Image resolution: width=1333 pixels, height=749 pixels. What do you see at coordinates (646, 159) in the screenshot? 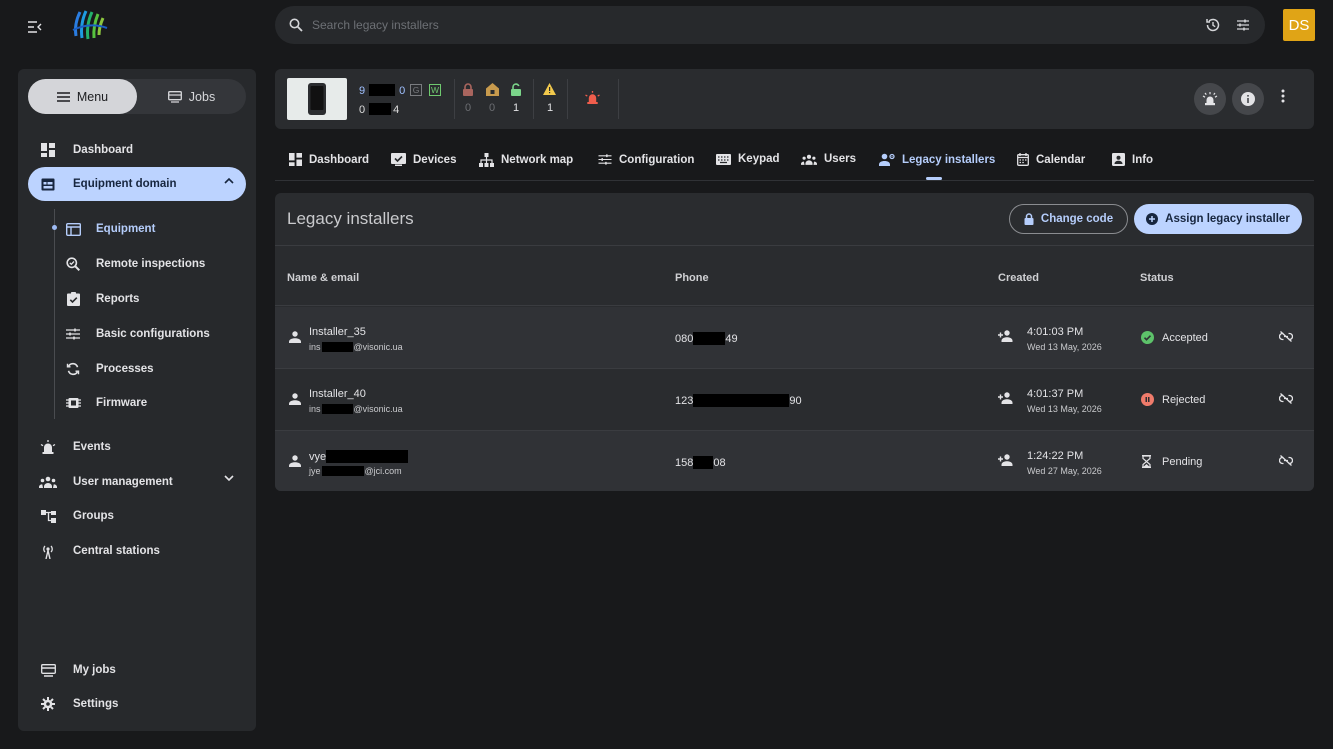
I see `tab-configuration: Configuration` at bounding box center [646, 159].